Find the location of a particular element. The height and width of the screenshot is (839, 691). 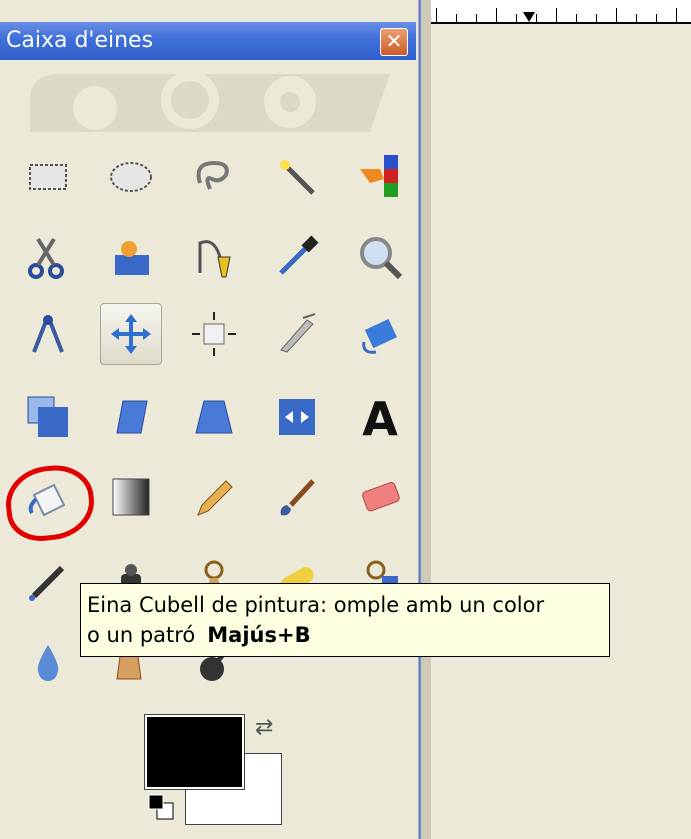

svg-text: A is located at coordinates (380, 417).